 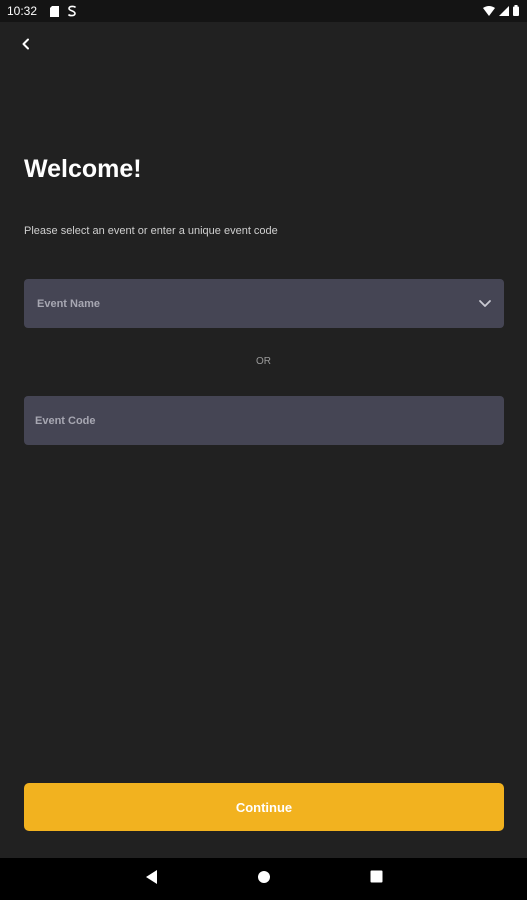 I want to click on page-title: Welcome!, so click(x=83, y=169).